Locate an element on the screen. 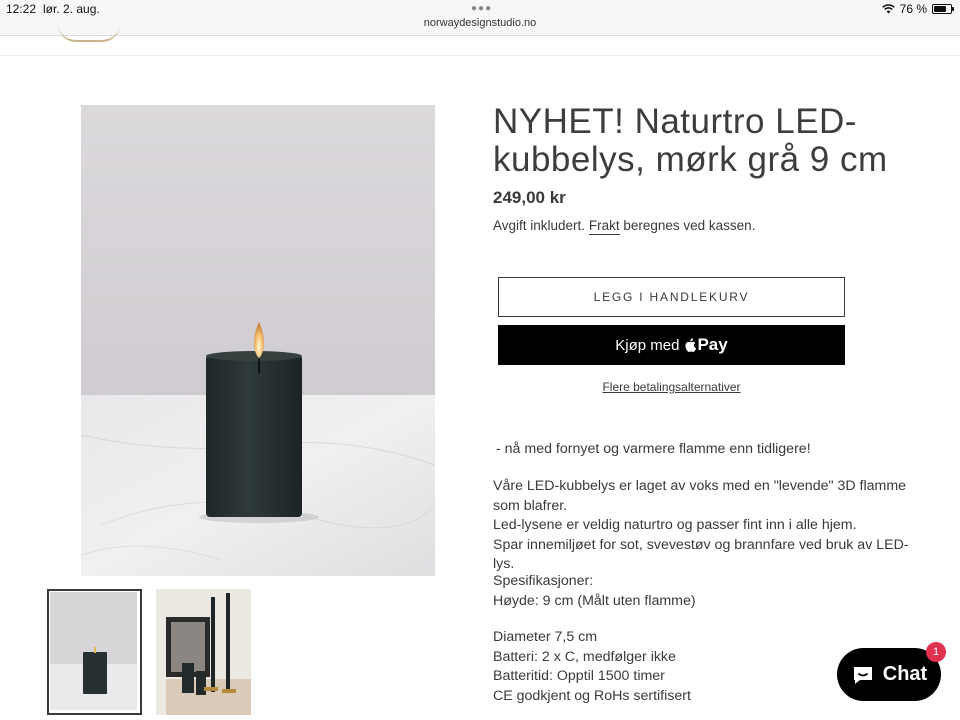 This screenshot has height=720, width=960. apple-pay-logo: Pay is located at coordinates (706, 345).